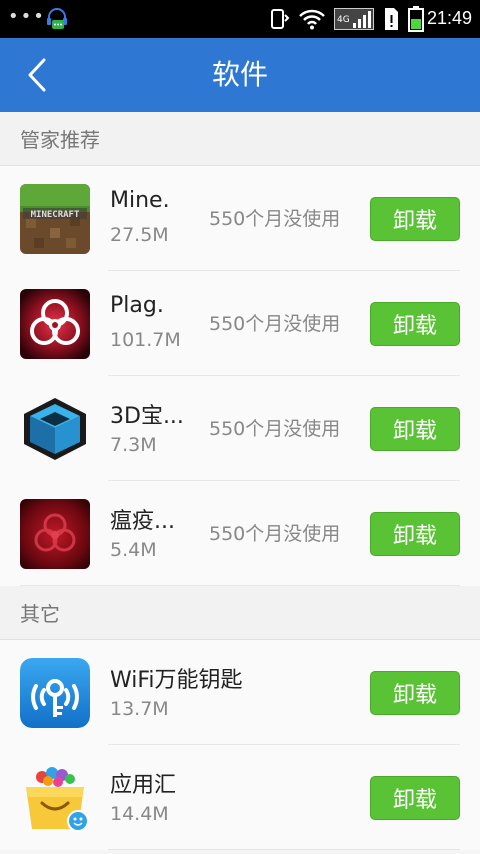 Image resolution: width=480 pixels, height=854 pixels. Describe the element at coordinates (139, 709) in the screenshot. I see `app-size: 13.7M` at that location.